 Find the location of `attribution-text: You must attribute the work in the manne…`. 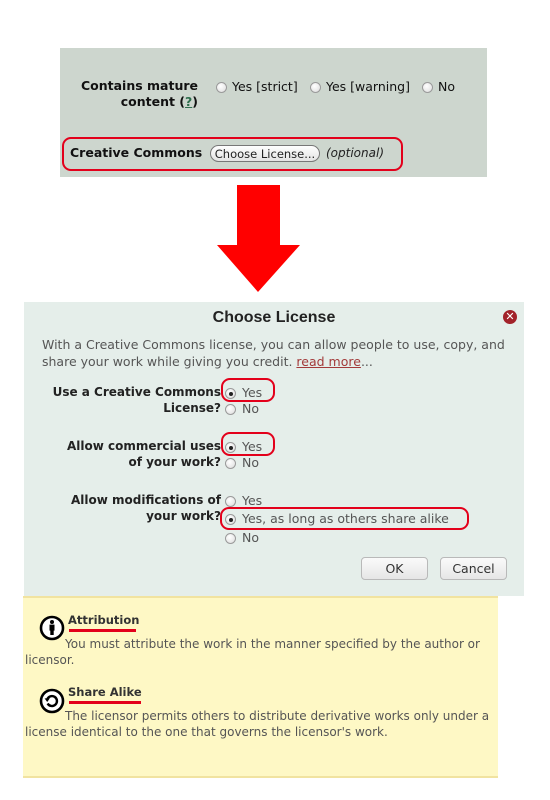

attribution-text: You must attribute the work in the manne… is located at coordinates (252, 652).